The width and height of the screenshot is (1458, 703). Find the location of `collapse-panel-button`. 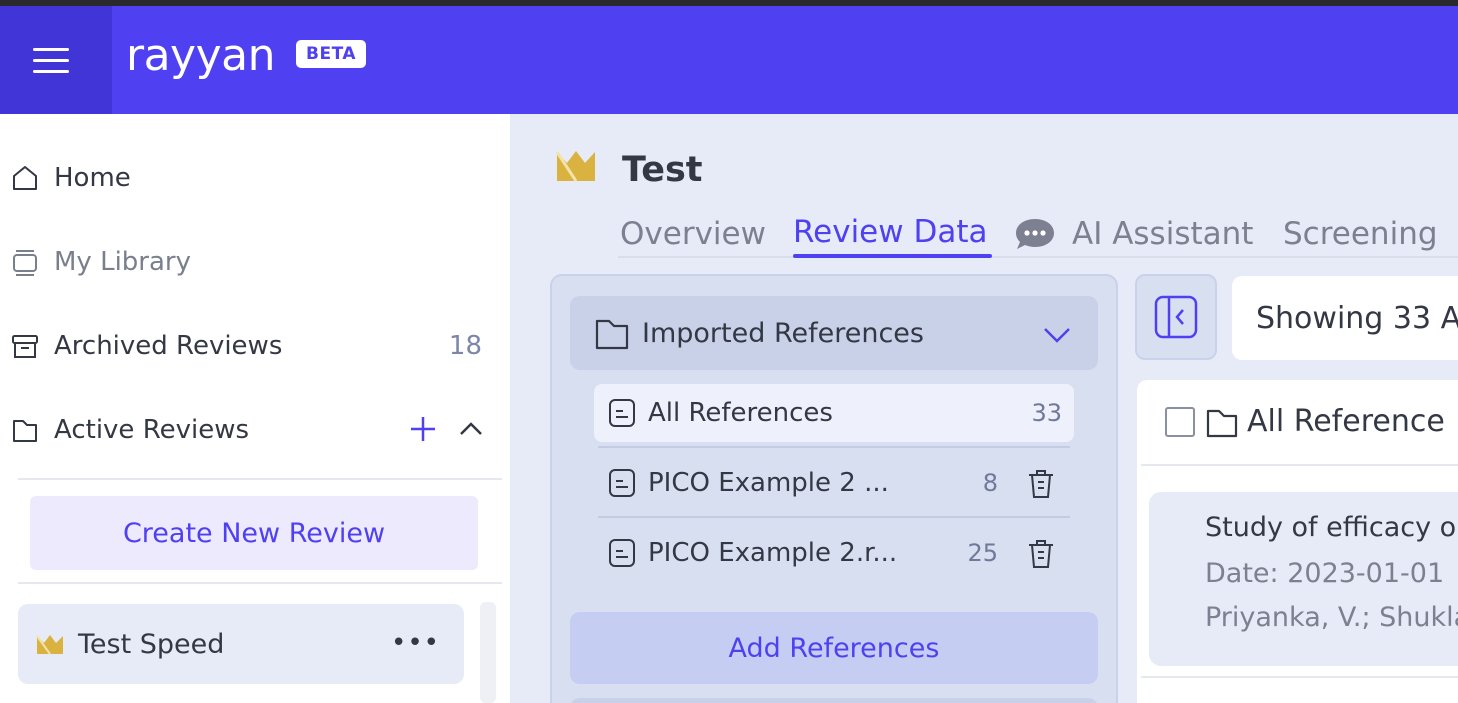

collapse-panel-button is located at coordinates (1176, 317).